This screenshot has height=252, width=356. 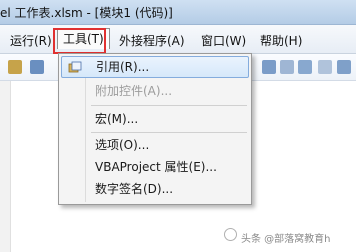 I want to click on tools-menu-annotation-box, so click(x=79, y=41).